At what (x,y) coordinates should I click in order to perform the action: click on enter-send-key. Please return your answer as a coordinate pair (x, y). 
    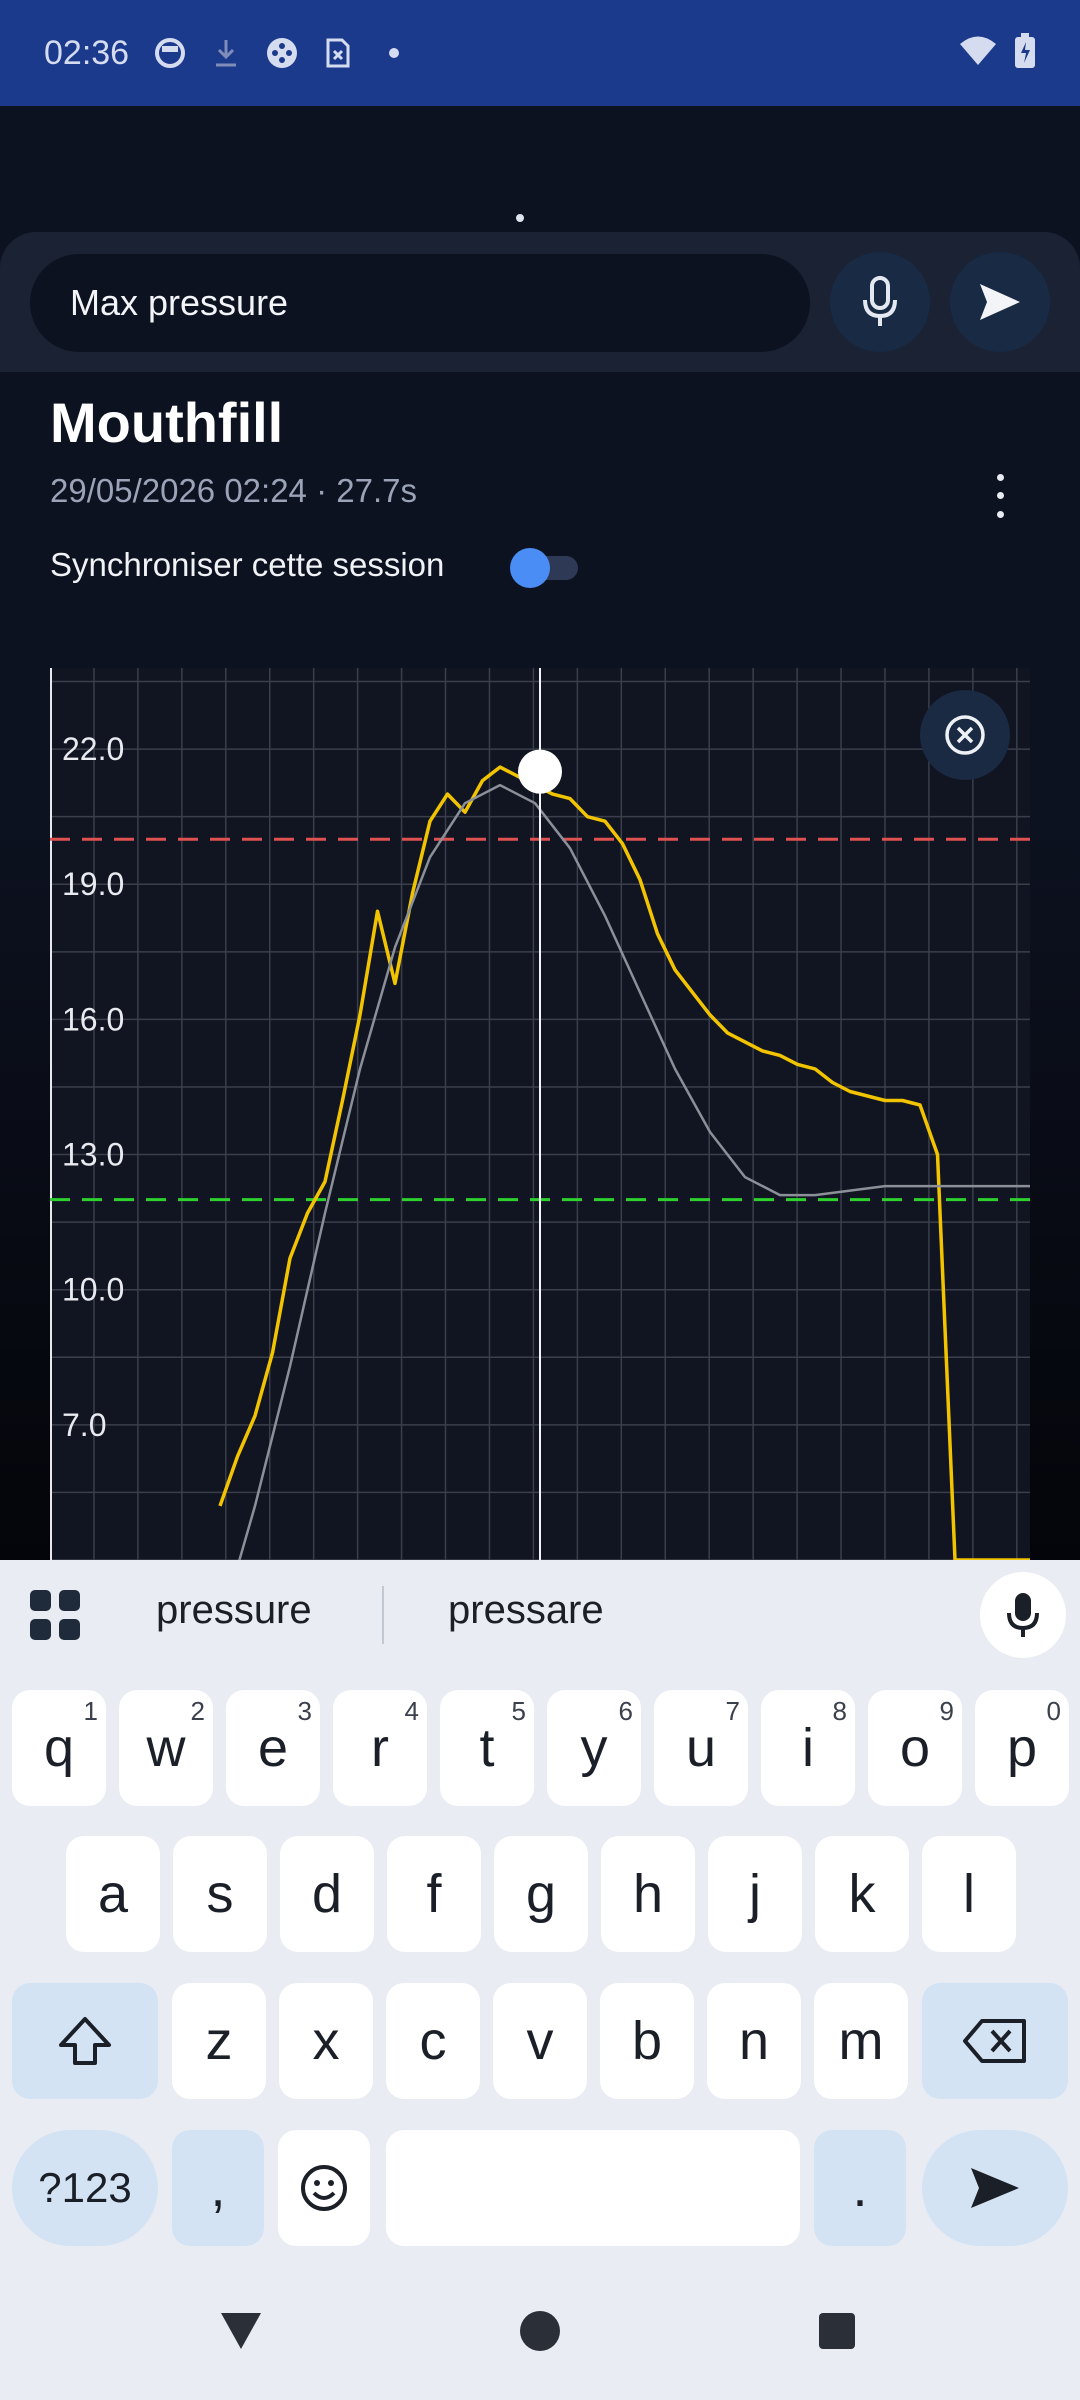
    Looking at the image, I should click on (995, 2188).